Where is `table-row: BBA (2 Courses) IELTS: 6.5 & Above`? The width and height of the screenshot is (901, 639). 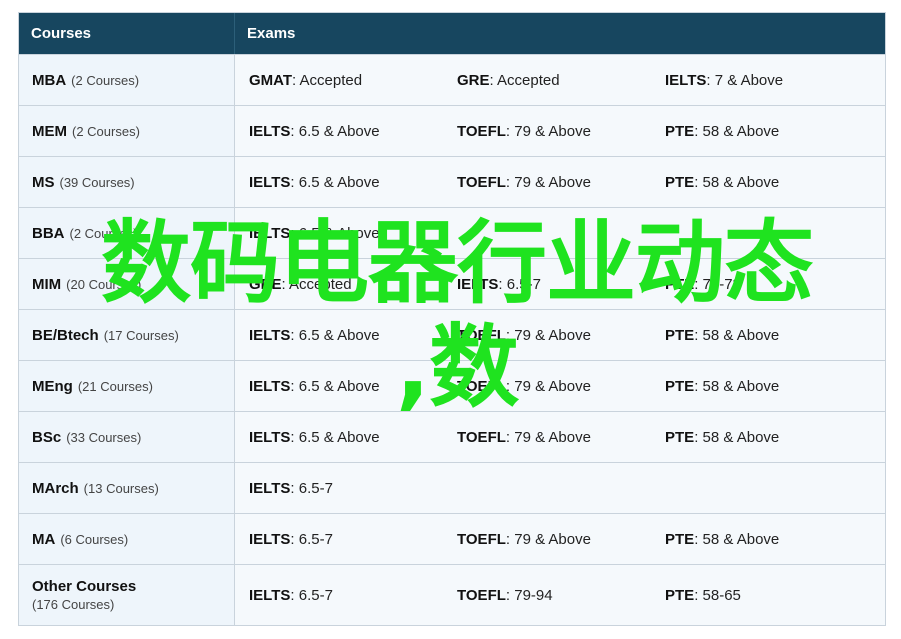
table-row: BBA (2 Courses) IELTS: 6.5 & Above is located at coordinates (452, 232).